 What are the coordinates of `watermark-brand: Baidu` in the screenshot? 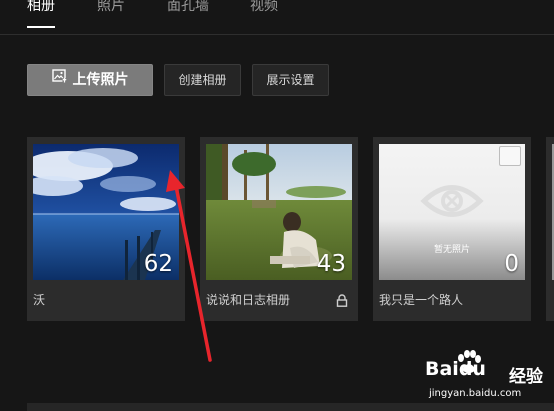 It's located at (455, 369).